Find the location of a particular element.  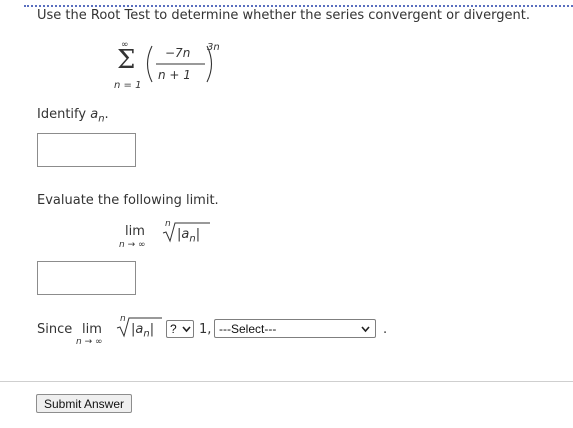

since-abs-expression: |an| is located at coordinates (142, 331).